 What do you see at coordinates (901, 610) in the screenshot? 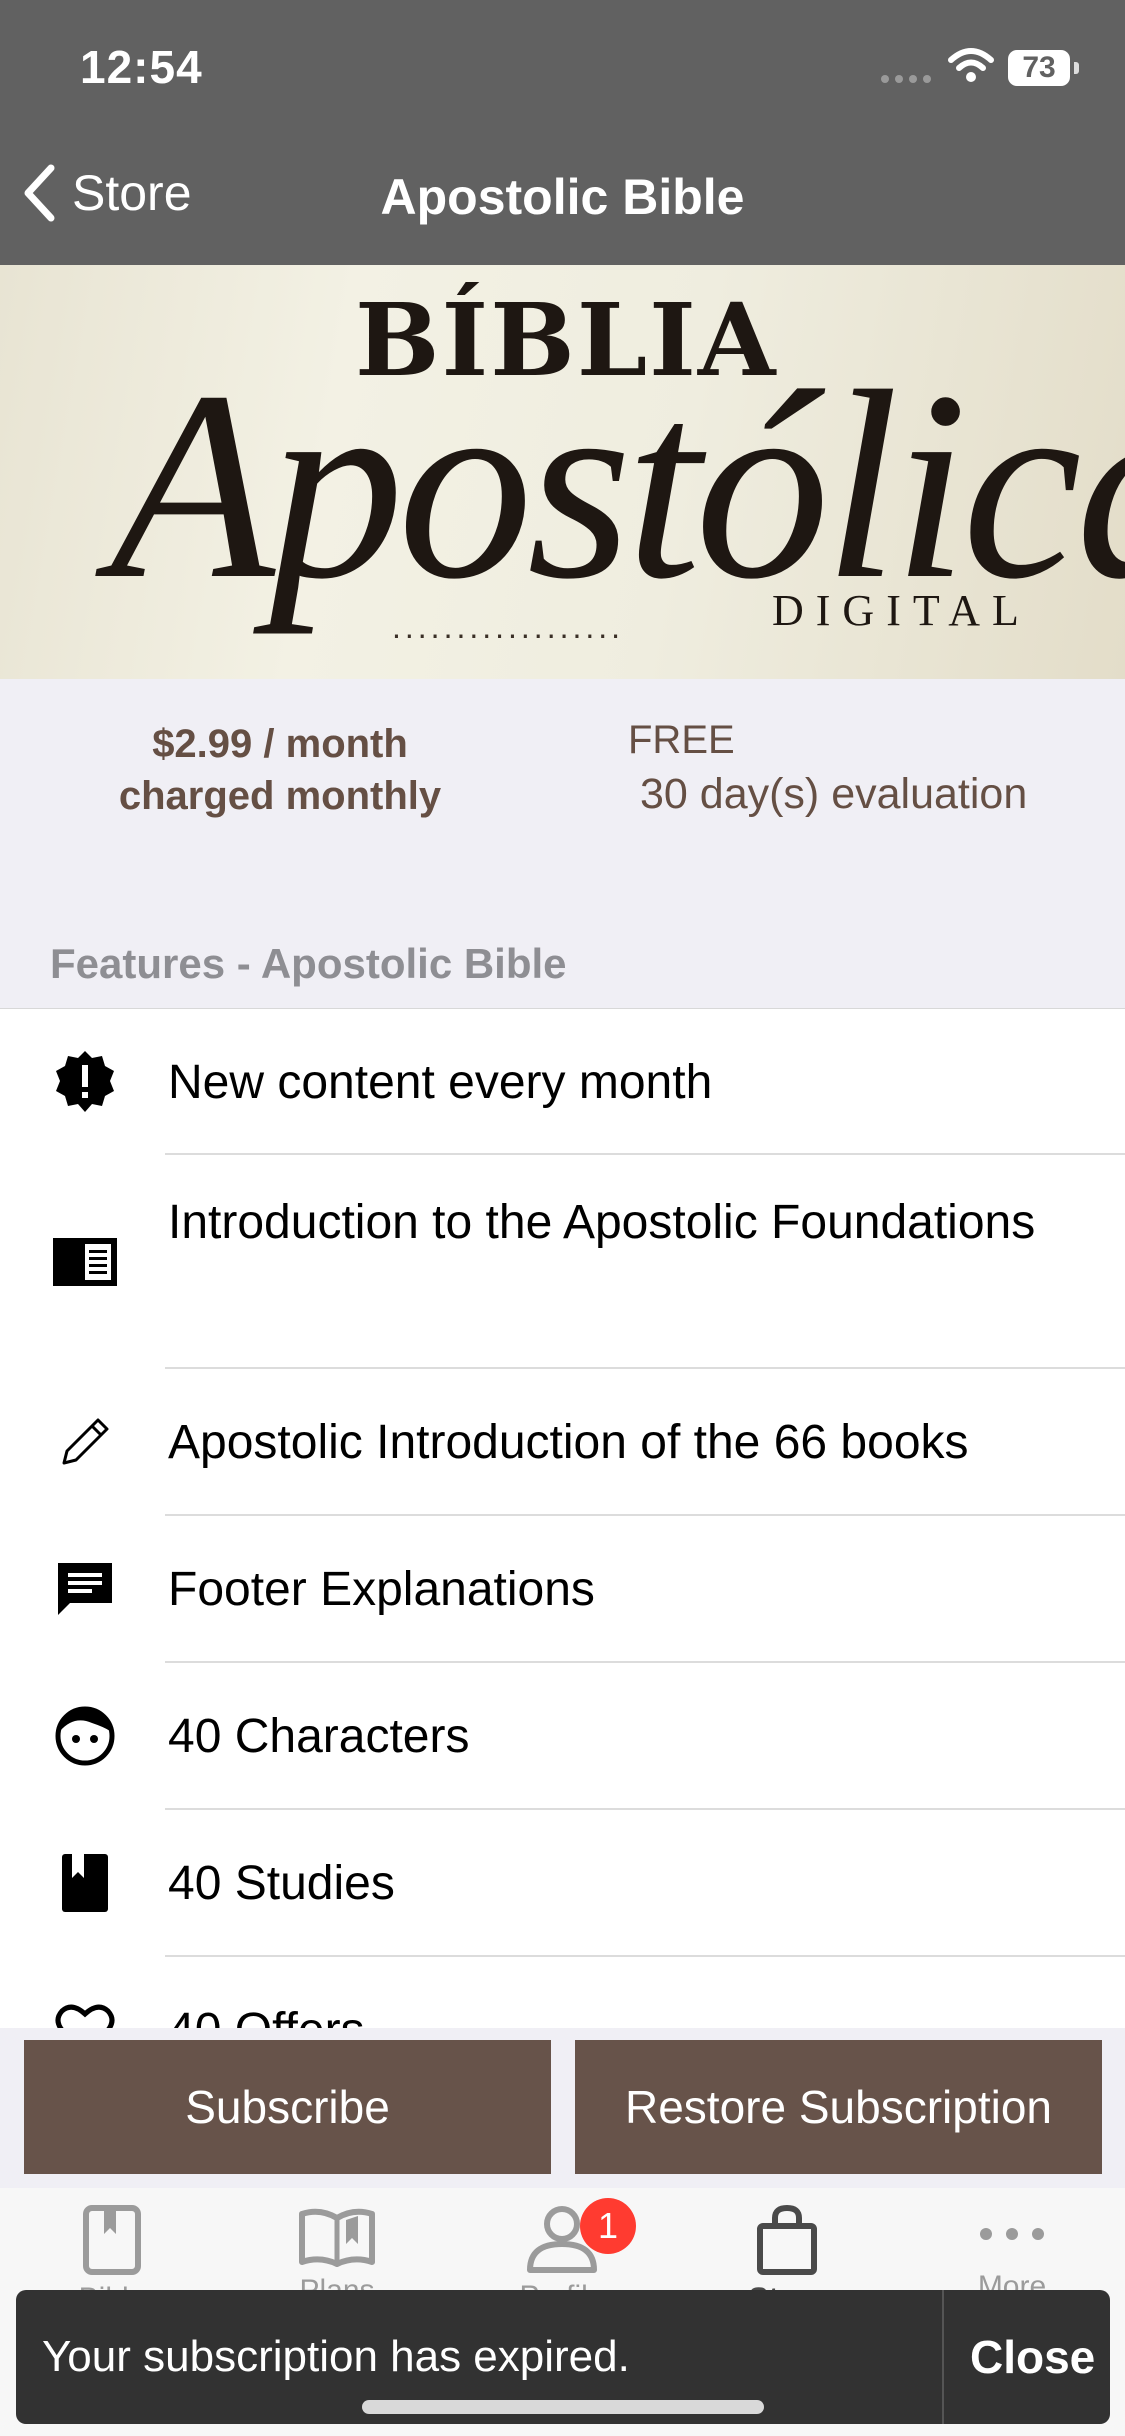
I see `banner-subtitle: DIGITAL` at bounding box center [901, 610].